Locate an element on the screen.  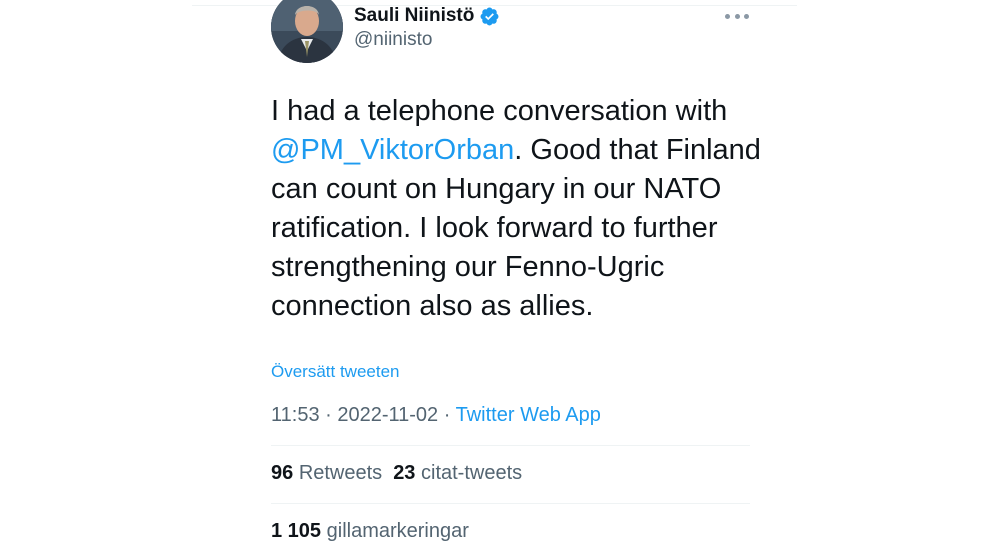
author-name-row: Sauli Niinistö is located at coordinates (427, 16).